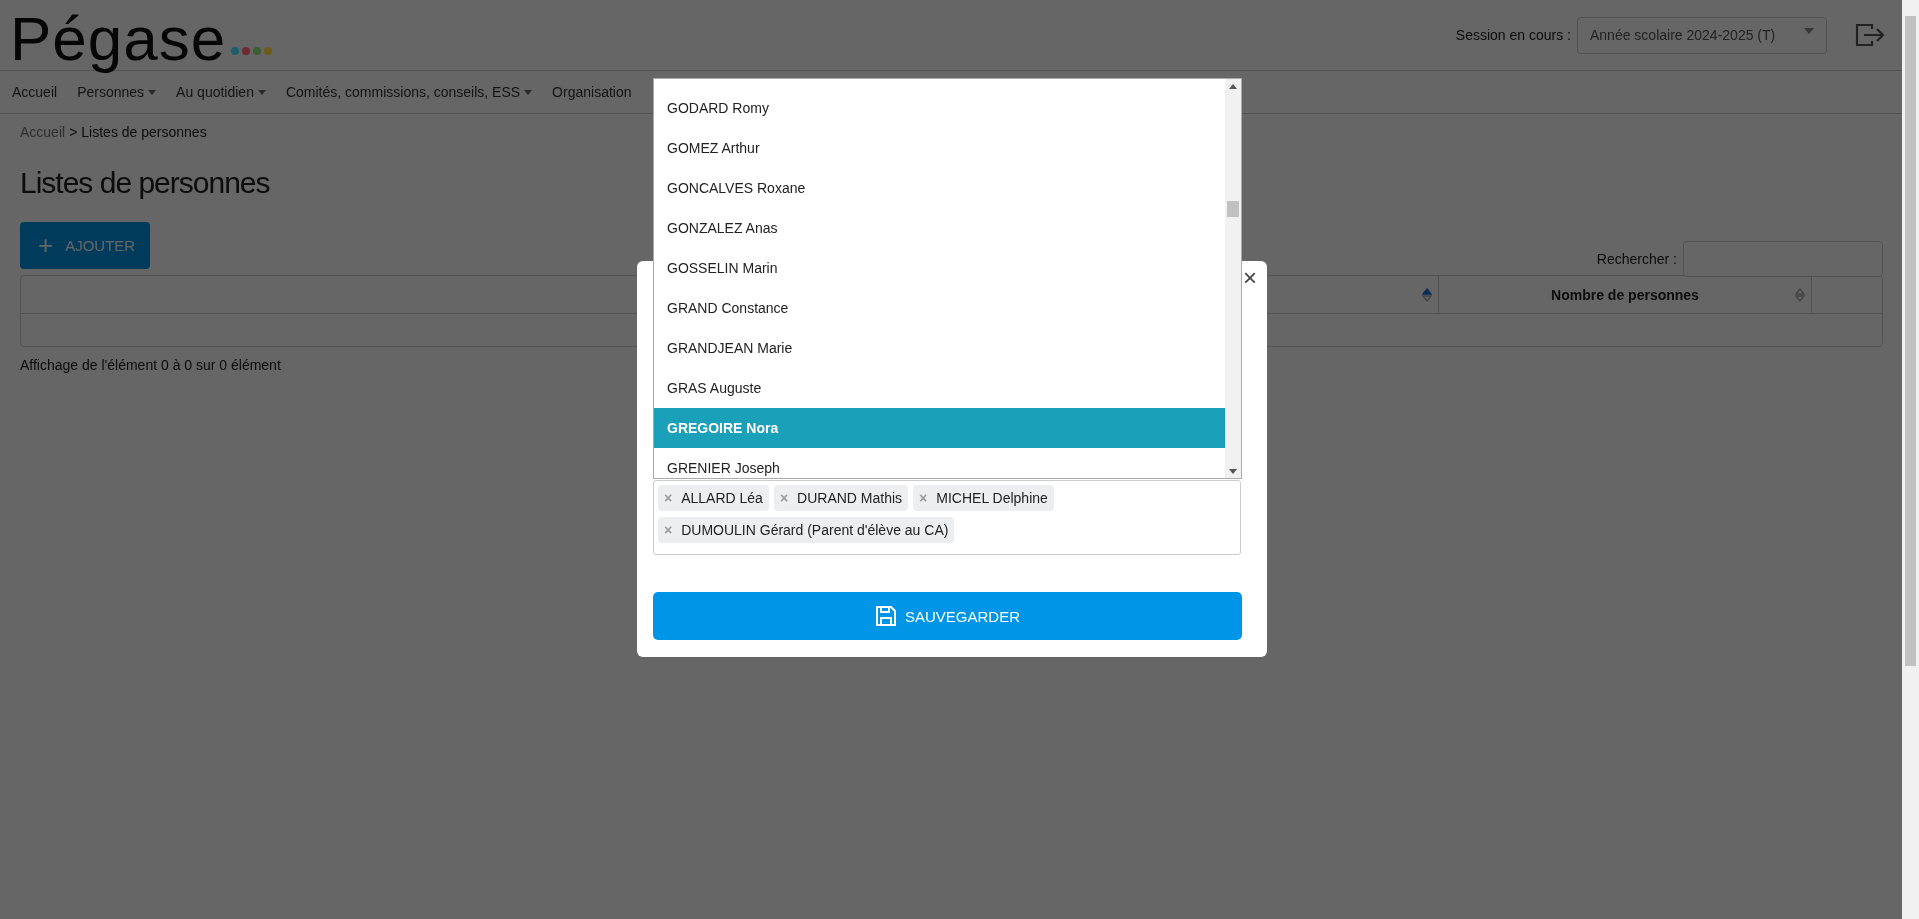  Describe the element at coordinates (252, 51) in the screenshot. I see `logo-dots-icon` at that location.